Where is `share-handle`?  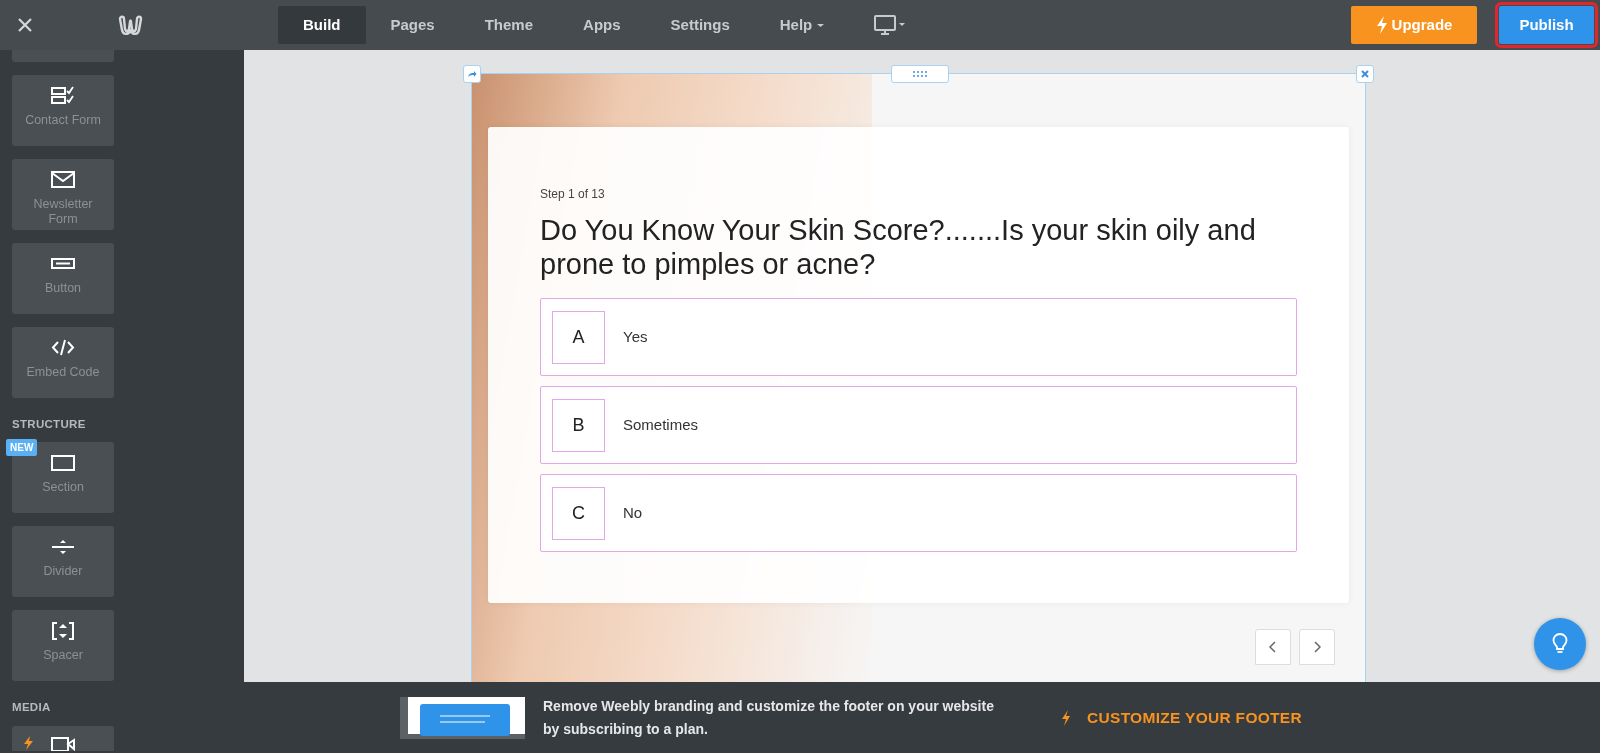 share-handle is located at coordinates (472, 74).